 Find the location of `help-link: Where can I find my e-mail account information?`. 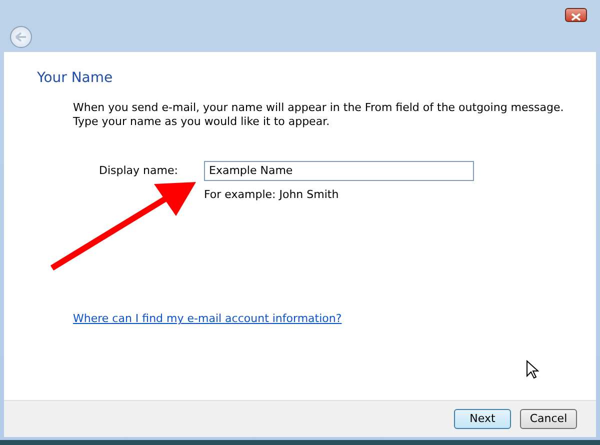

help-link: Where can I find my e-mail account information? is located at coordinates (207, 319).